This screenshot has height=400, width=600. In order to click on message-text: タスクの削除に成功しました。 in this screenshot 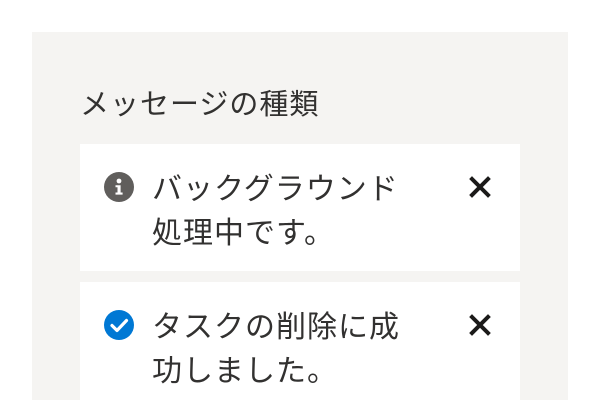, I will do `click(276, 349)`.